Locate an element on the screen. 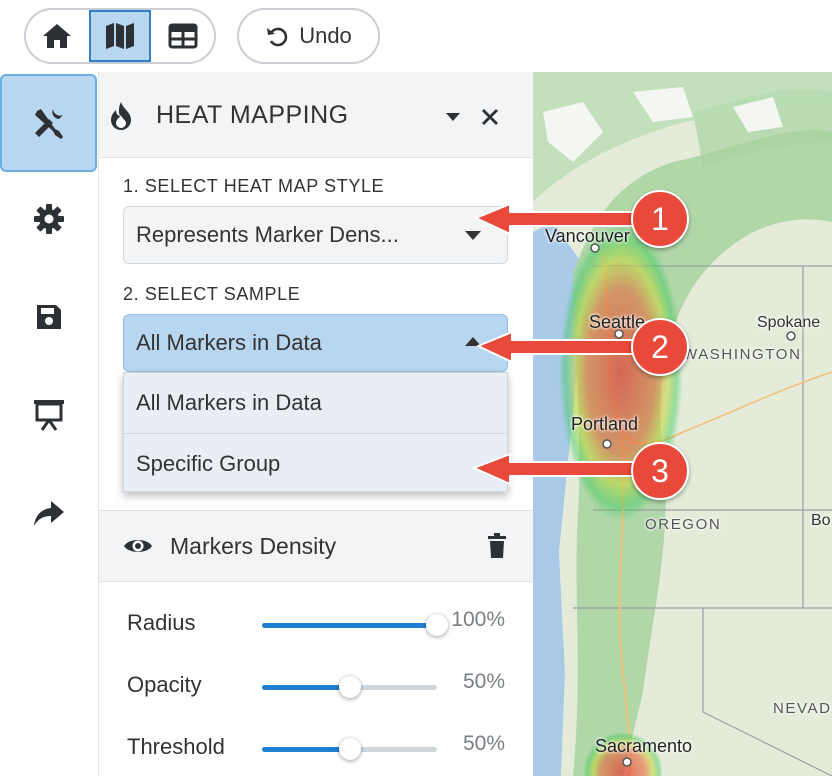 The image size is (832, 776). annotation-badge: 1 is located at coordinates (660, 219).